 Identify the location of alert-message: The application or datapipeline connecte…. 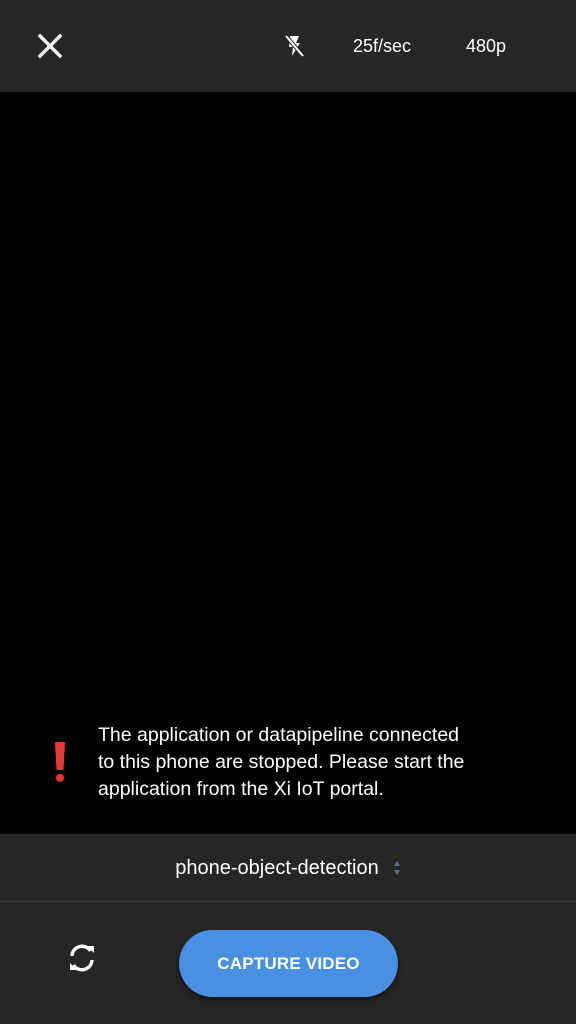
(323, 762).